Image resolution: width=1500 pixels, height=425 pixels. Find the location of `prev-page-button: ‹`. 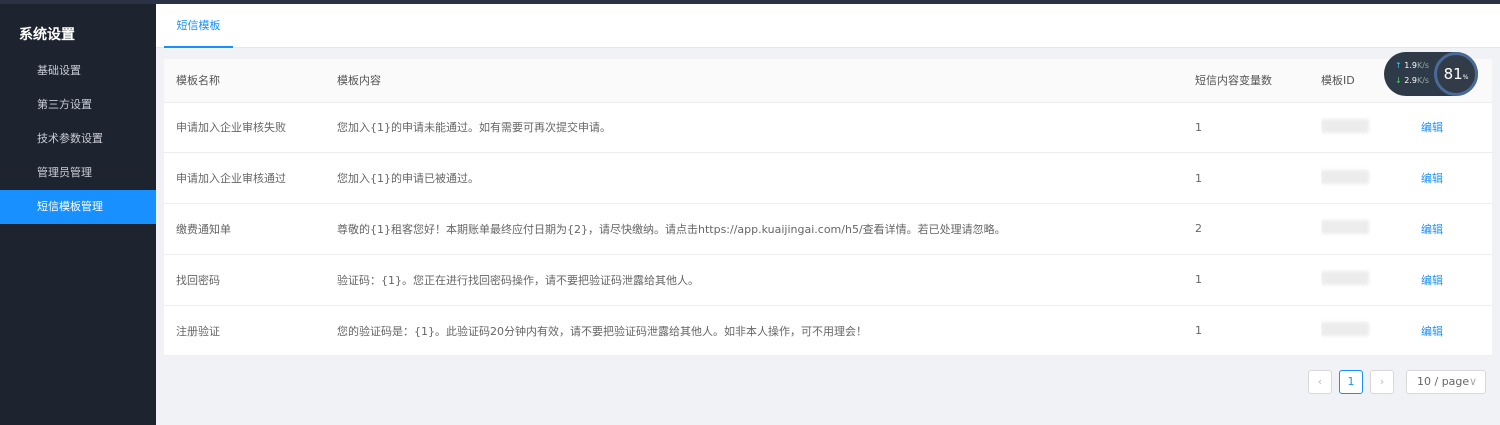

prev-page-button: ‹ is located at coordinates (1320, 382).